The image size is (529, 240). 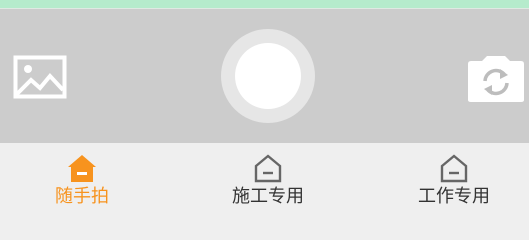 I want to click on switch-camera-icon, so click(x=496, y=79).